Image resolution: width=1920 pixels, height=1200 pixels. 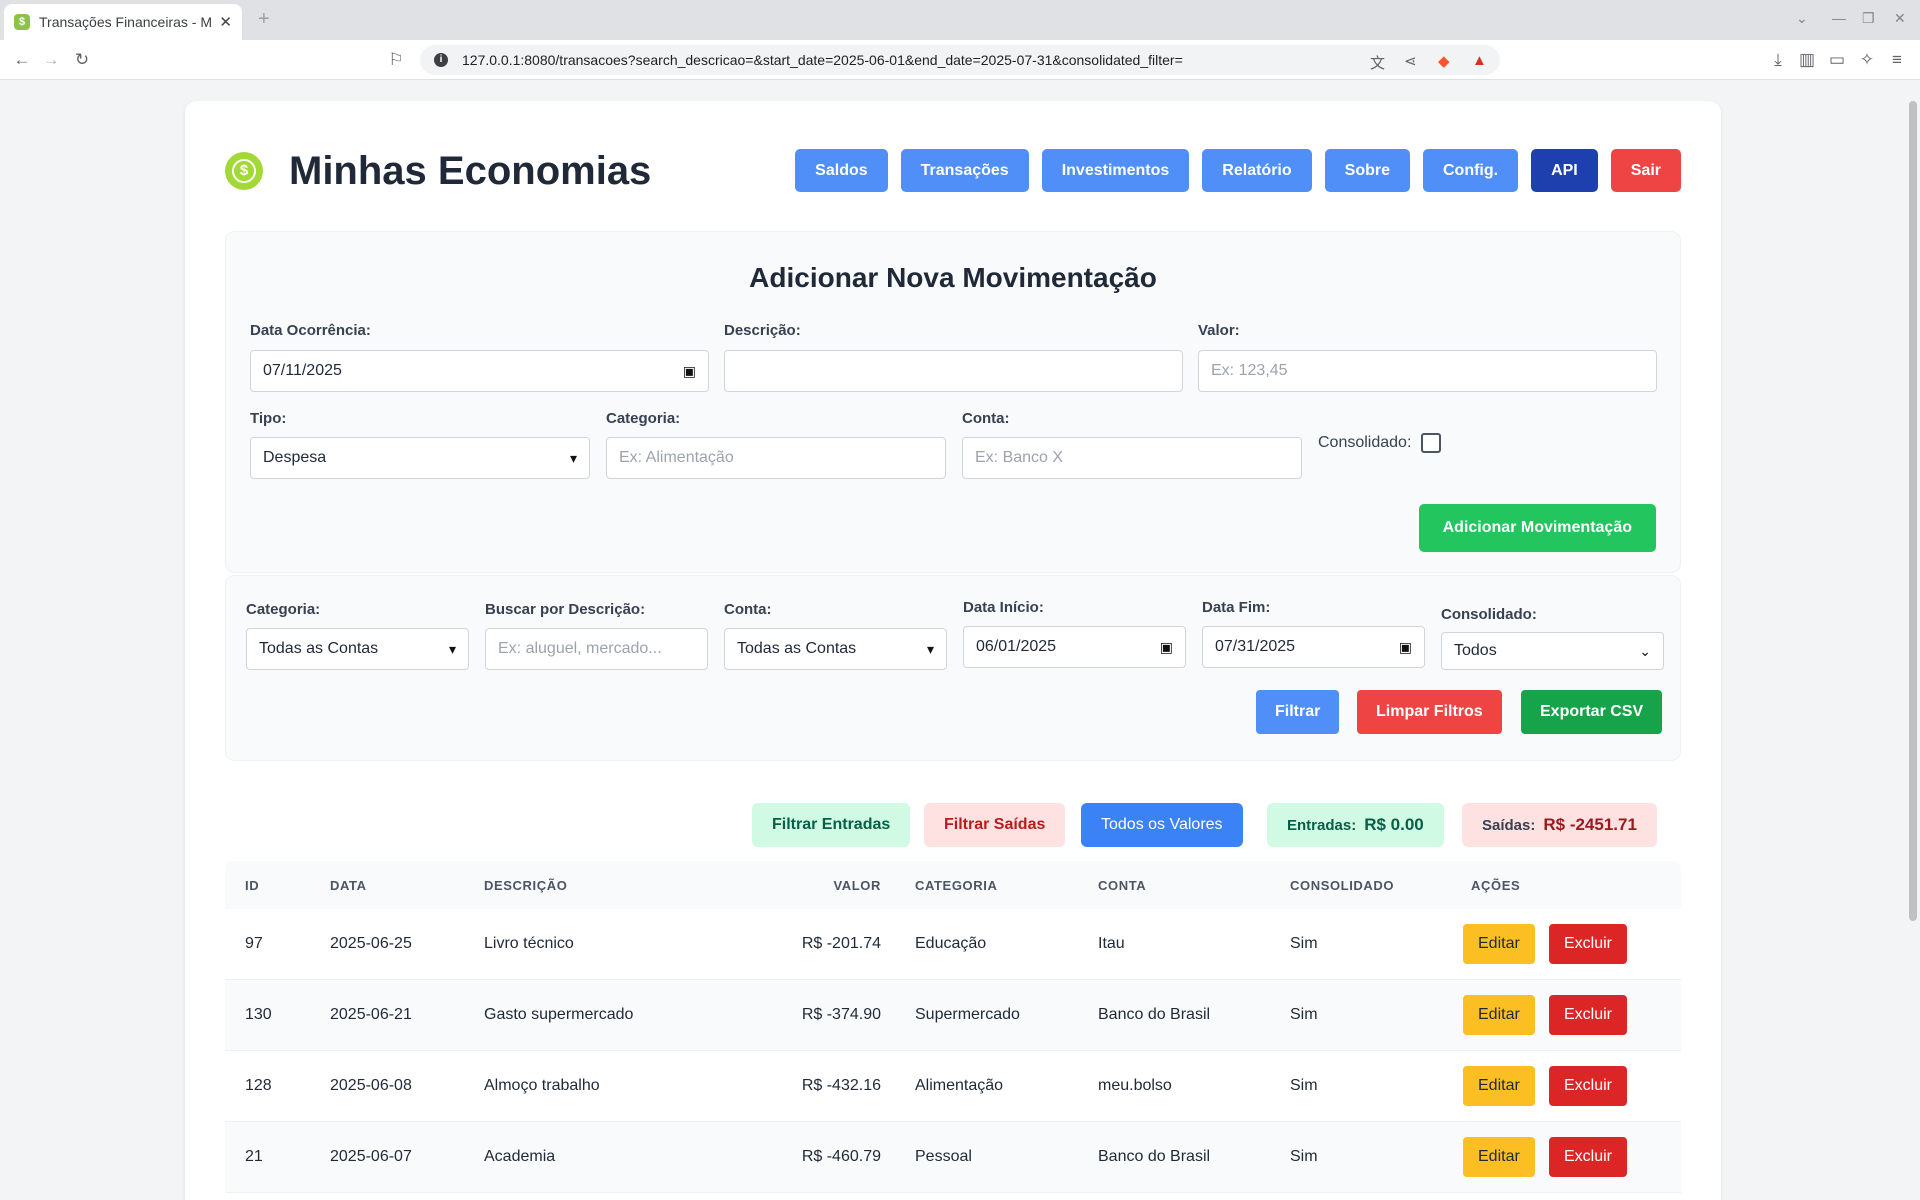 I want to click on cell-id: 21, so click(x=254, y=1156).